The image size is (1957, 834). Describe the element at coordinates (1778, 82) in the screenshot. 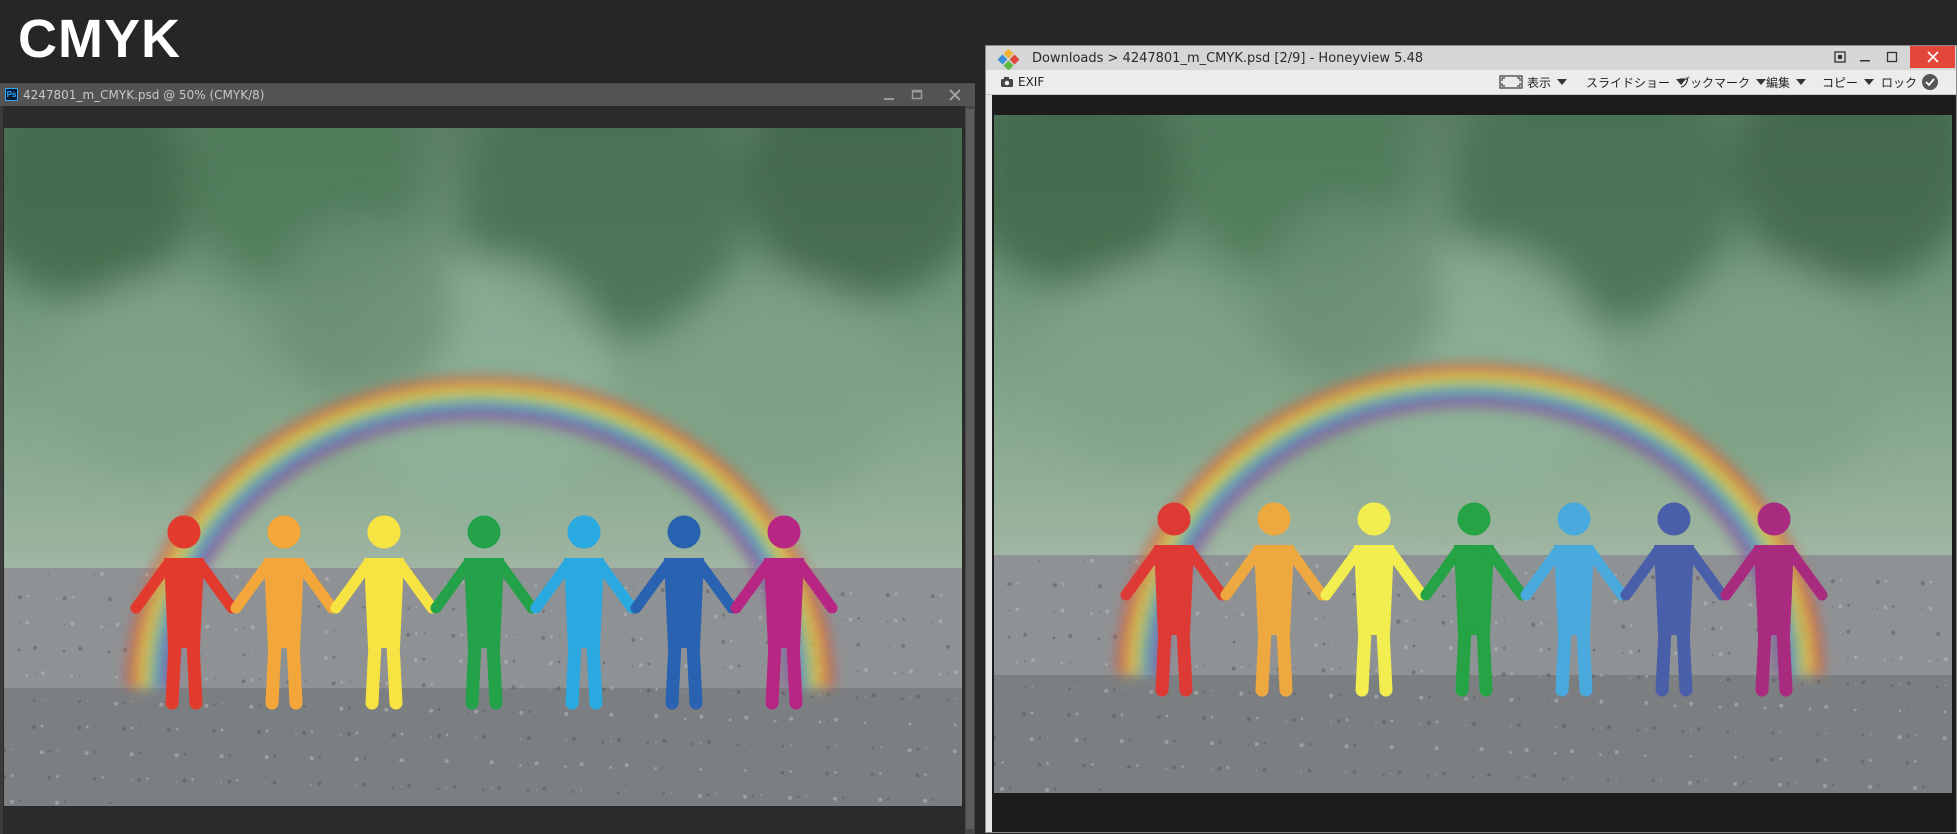

I see `edit-menu-label: 編集` at that location.